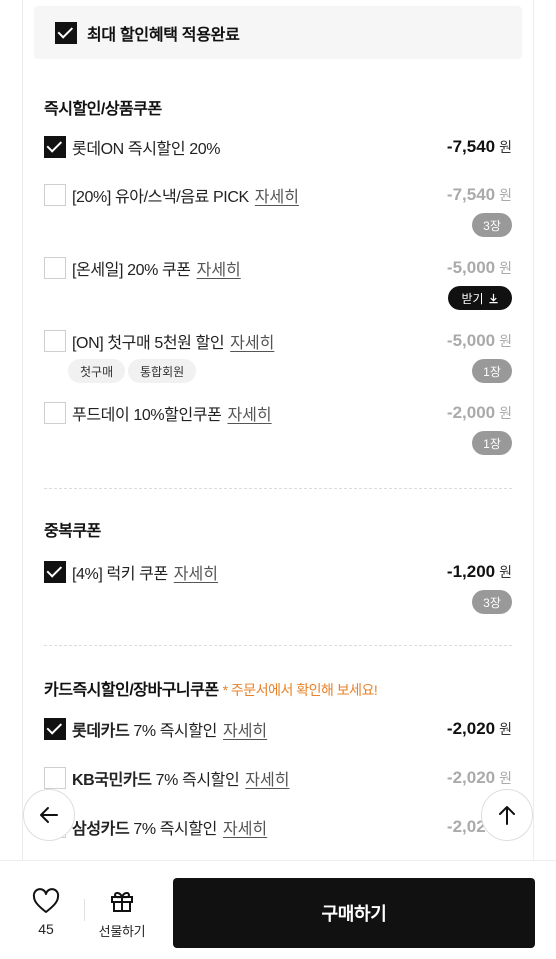  I want to click on coupon-row: [온세일] 20% 쿠폰 자세히 -5,000 원, so click(278, 268).